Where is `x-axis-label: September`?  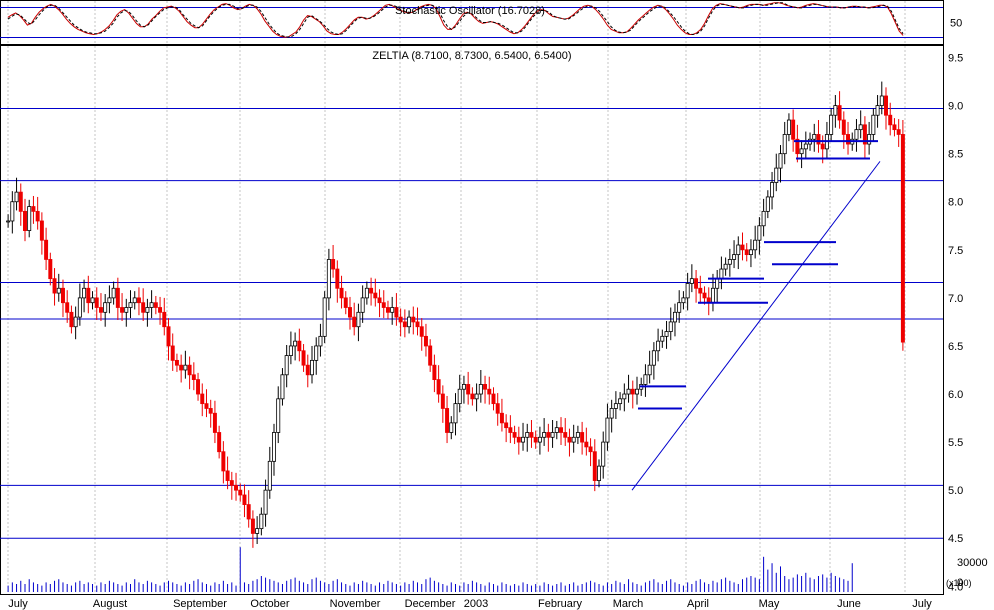
x-axis-label: September is located at coordinates (200, 604).